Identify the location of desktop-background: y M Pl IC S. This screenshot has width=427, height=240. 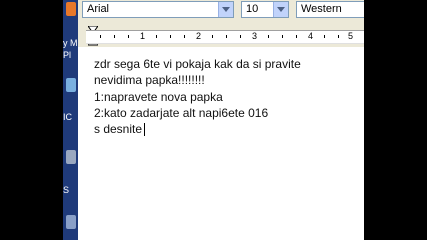
(70, 120).